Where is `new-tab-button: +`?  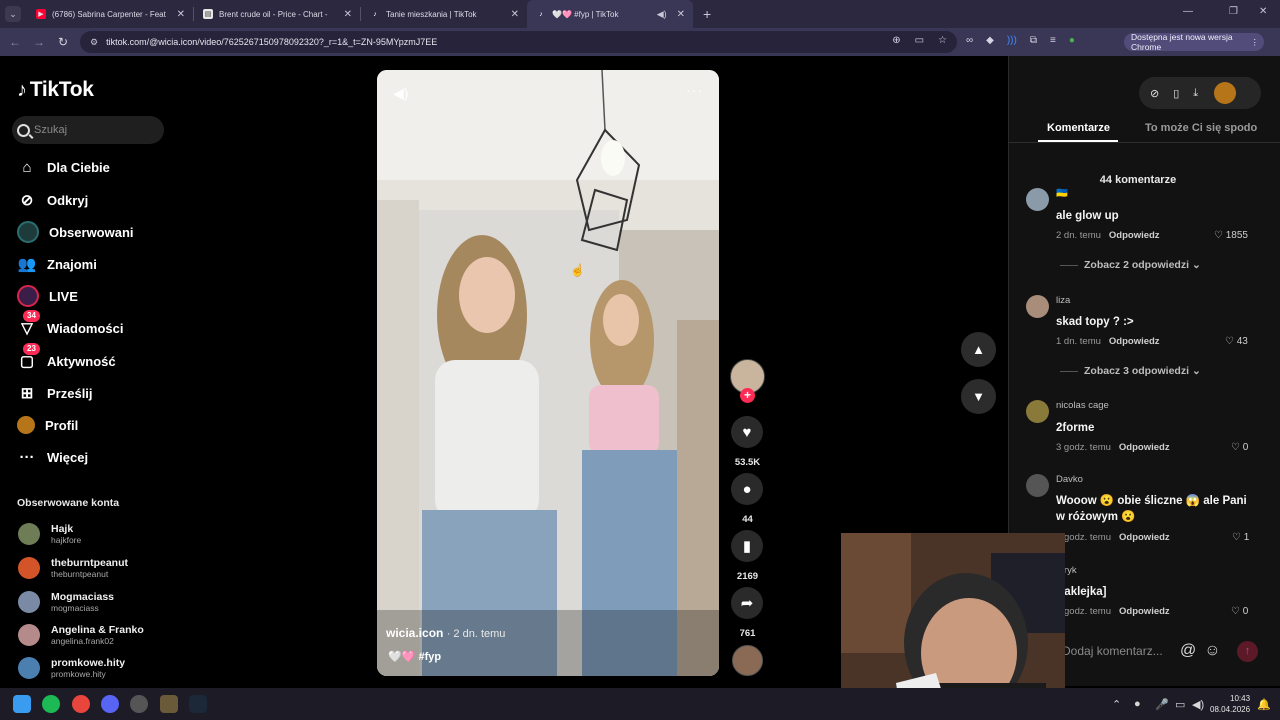
new-tab-button: + is located at coordinates (707, 14).